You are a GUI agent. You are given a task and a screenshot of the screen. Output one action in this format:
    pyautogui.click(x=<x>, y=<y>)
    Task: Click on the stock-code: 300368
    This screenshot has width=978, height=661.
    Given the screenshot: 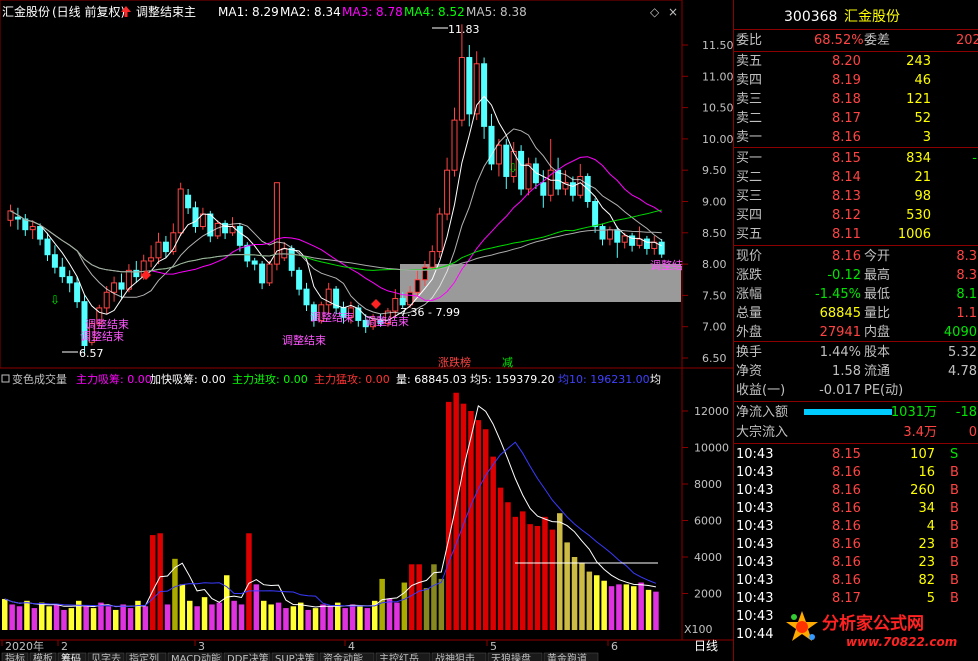 What is the action you would take?
    pyautogui.click(x=811, y=17)
    